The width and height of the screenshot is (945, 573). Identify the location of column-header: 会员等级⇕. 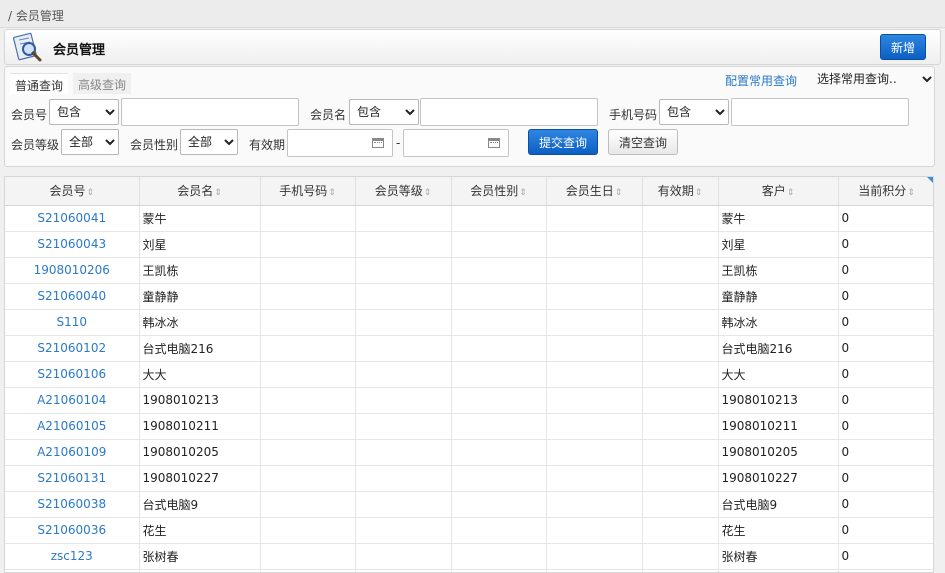
(403, 191).